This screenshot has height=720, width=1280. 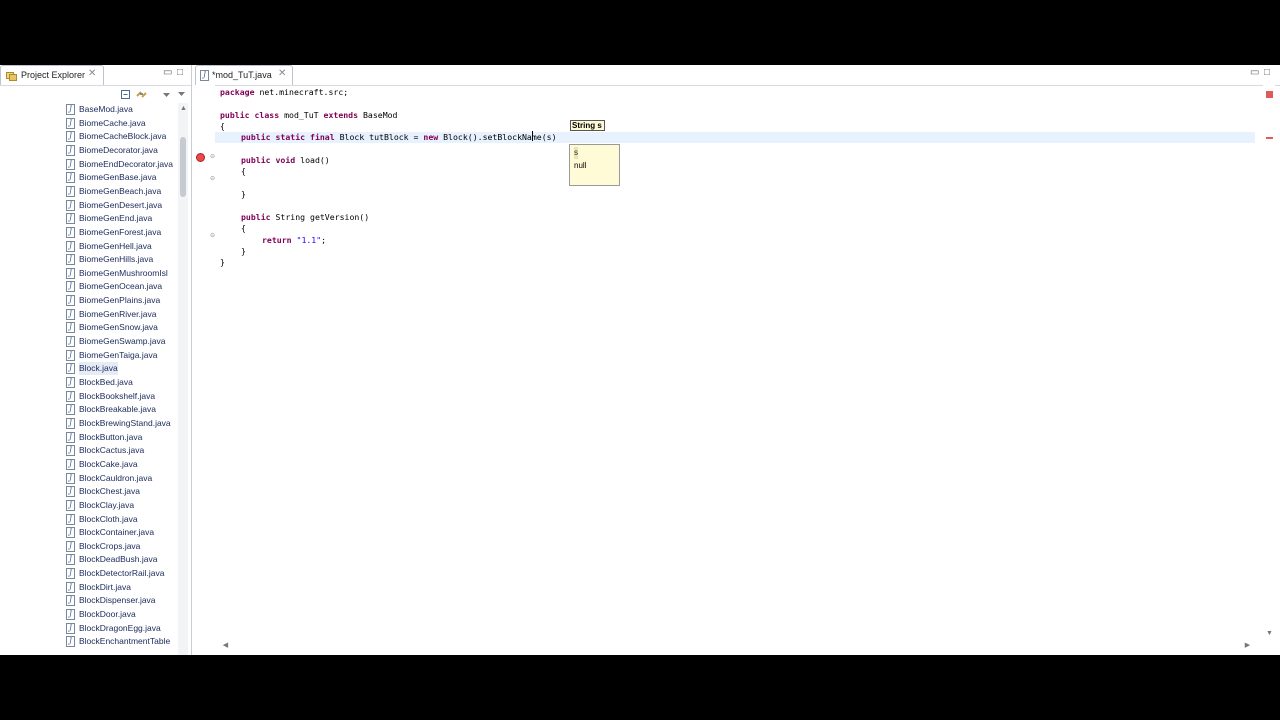 What do you see at coordinates (106, 109) in the screenshot?
I see `file-label: BaseMod.java` at bounding box center [106, 109].